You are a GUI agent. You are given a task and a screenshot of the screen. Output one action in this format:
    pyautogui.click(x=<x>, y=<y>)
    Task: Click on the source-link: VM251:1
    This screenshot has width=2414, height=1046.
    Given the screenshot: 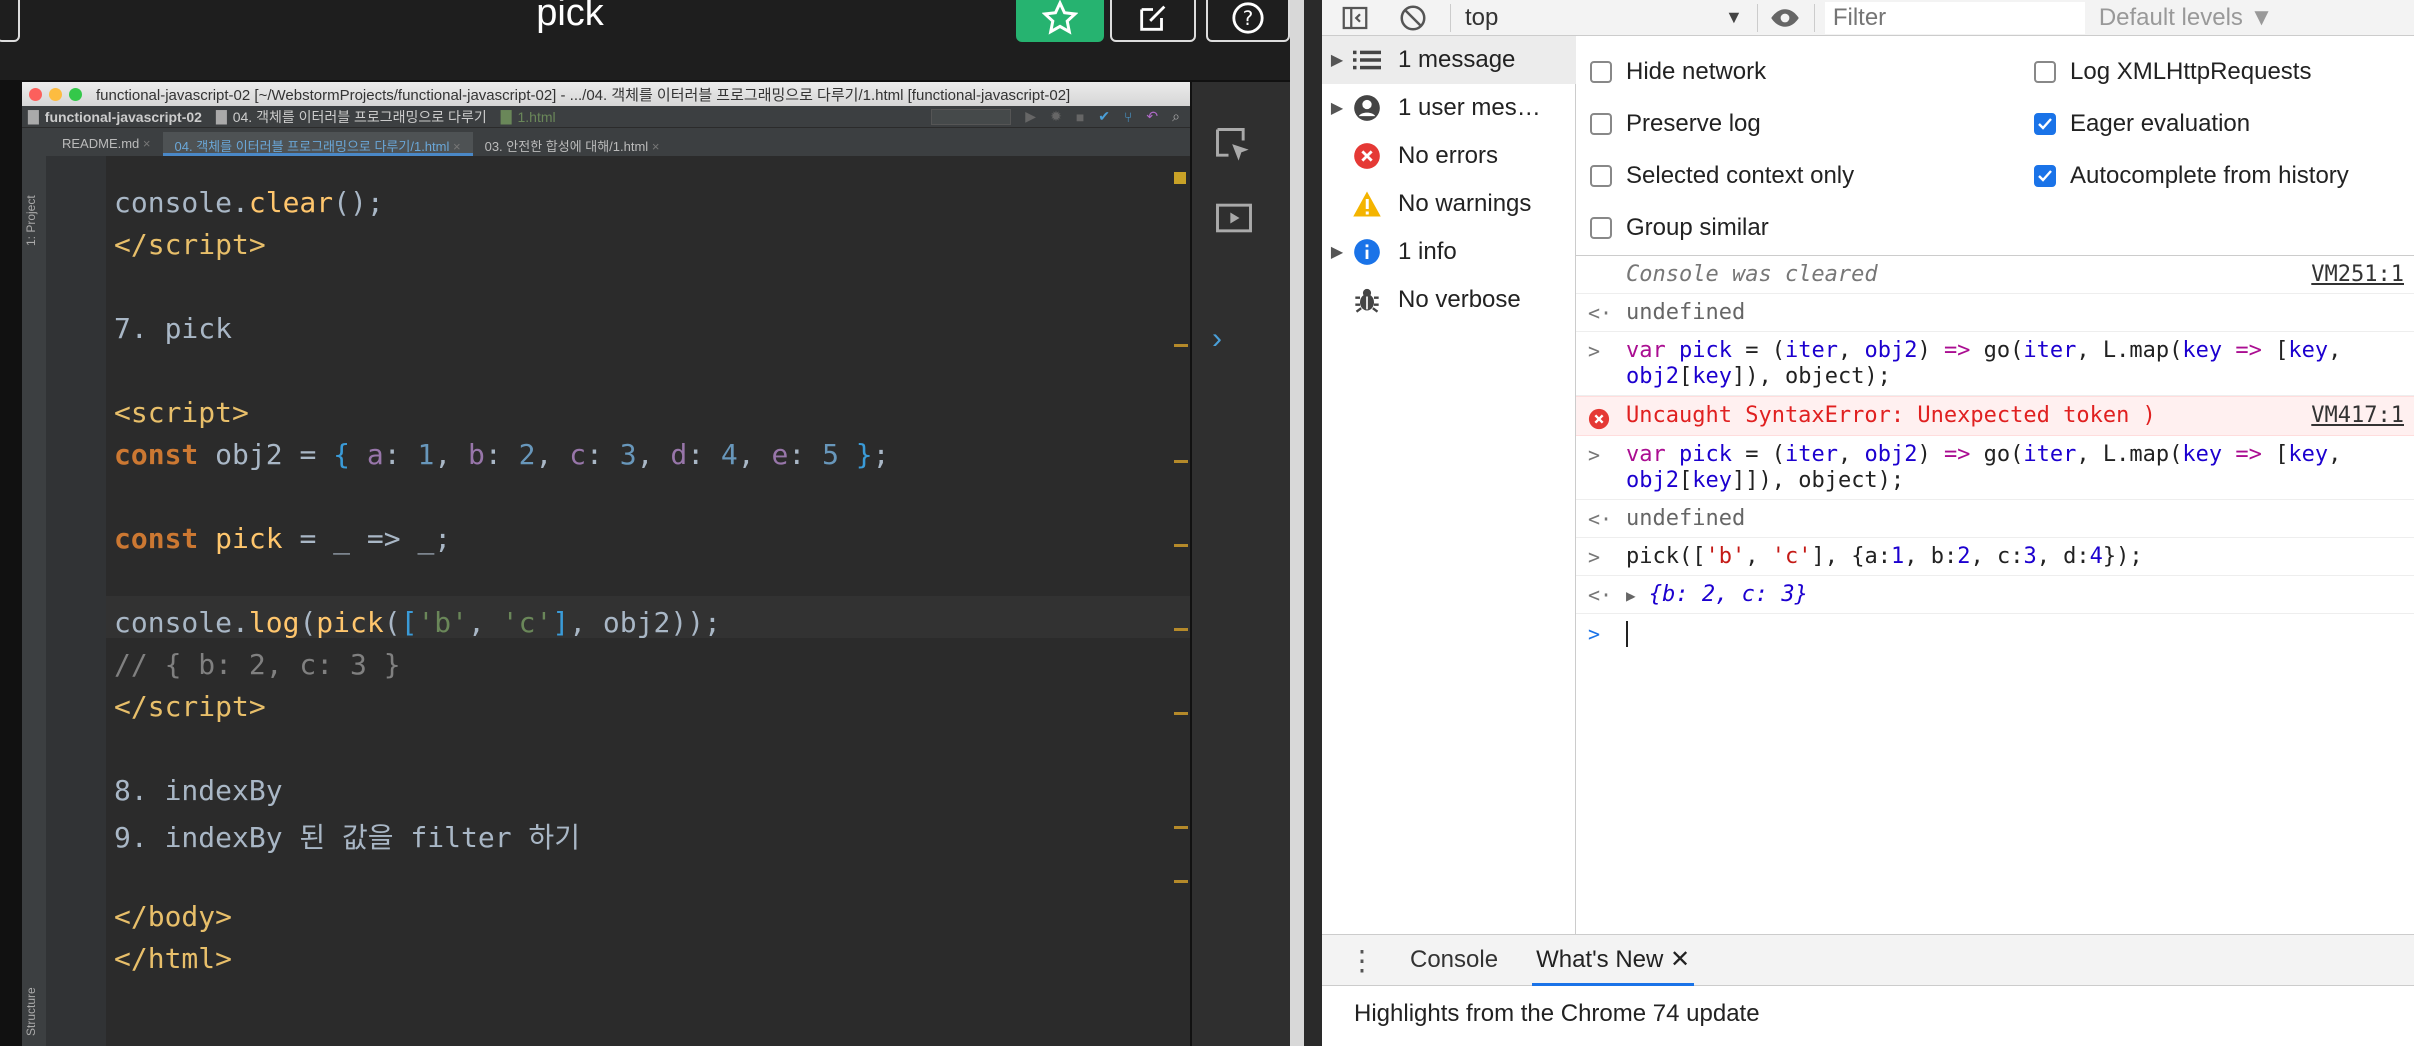 What is the action you would take?
    pyautogui.click(x=2357, y=275)
    